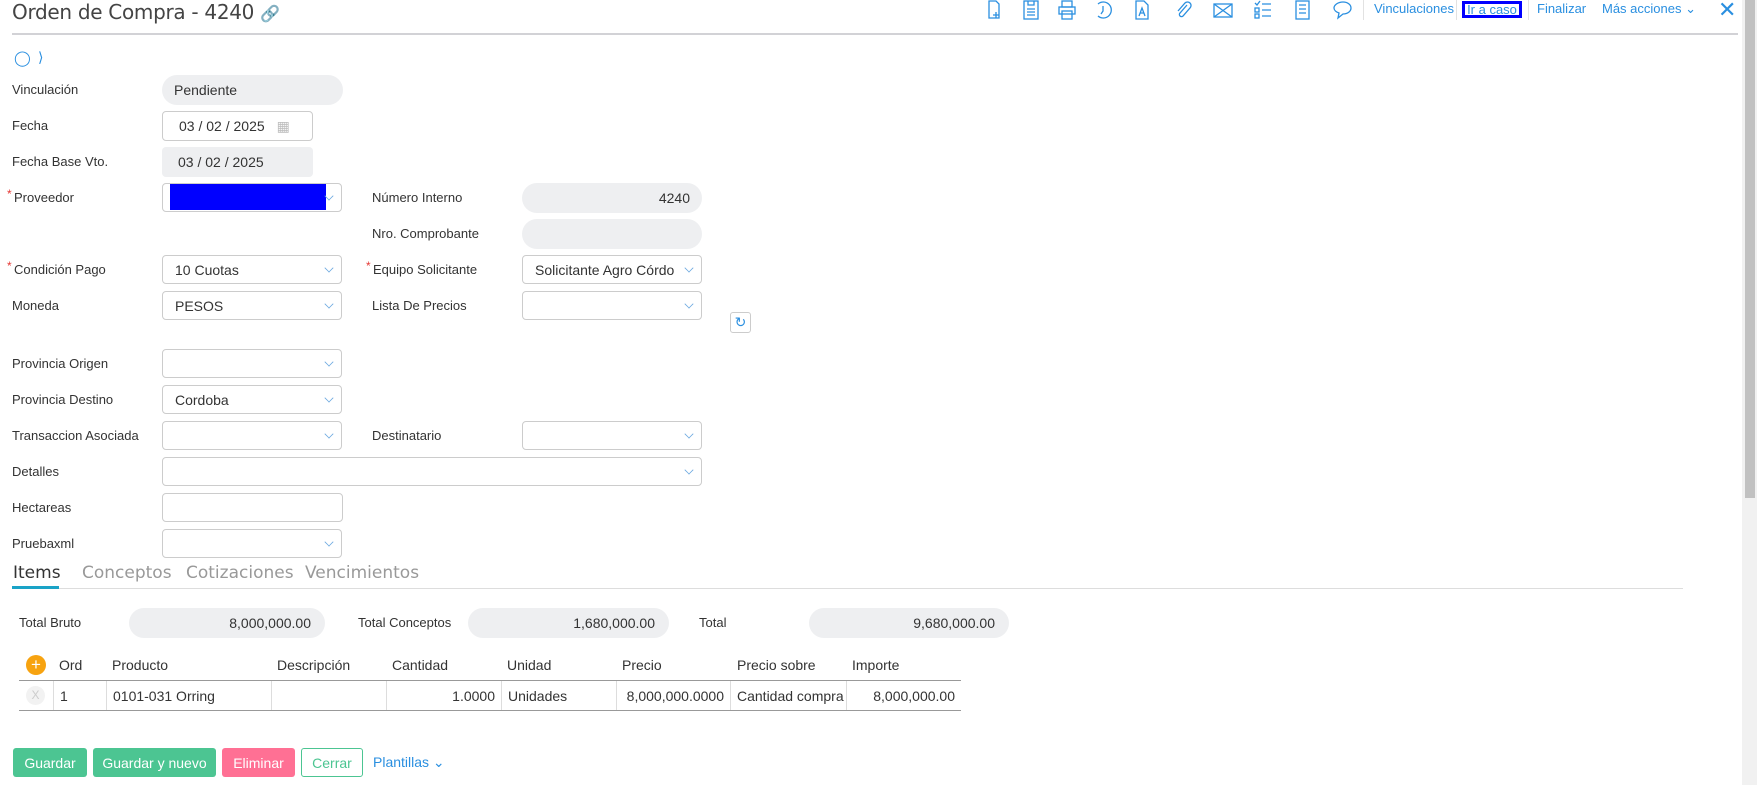 This screenshot has width=1757, height=785. Describe the element at coordinates (252, 305) in the screenshot. I see `moneda-select: PESOS` at that location.